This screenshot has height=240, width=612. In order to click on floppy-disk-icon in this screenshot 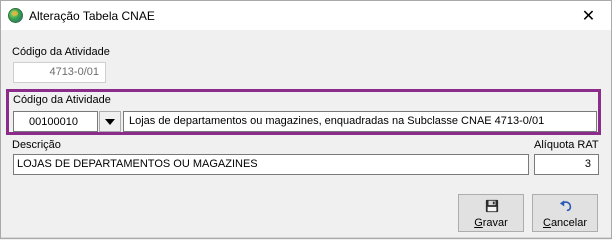, I will do `click(492, 206)`.